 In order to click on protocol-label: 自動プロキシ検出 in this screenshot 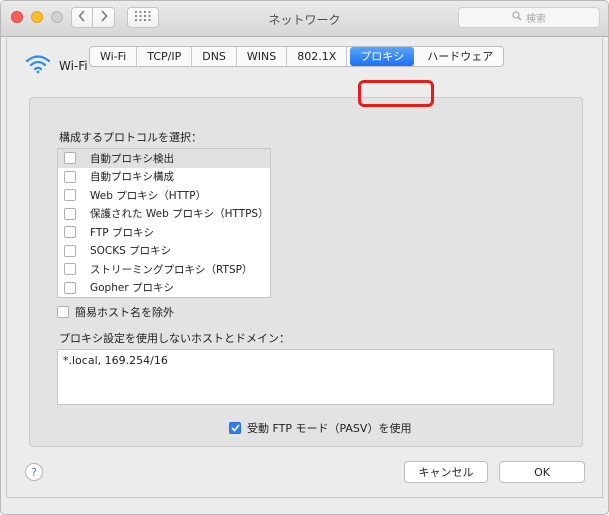, I will do `click(132, 158)`.